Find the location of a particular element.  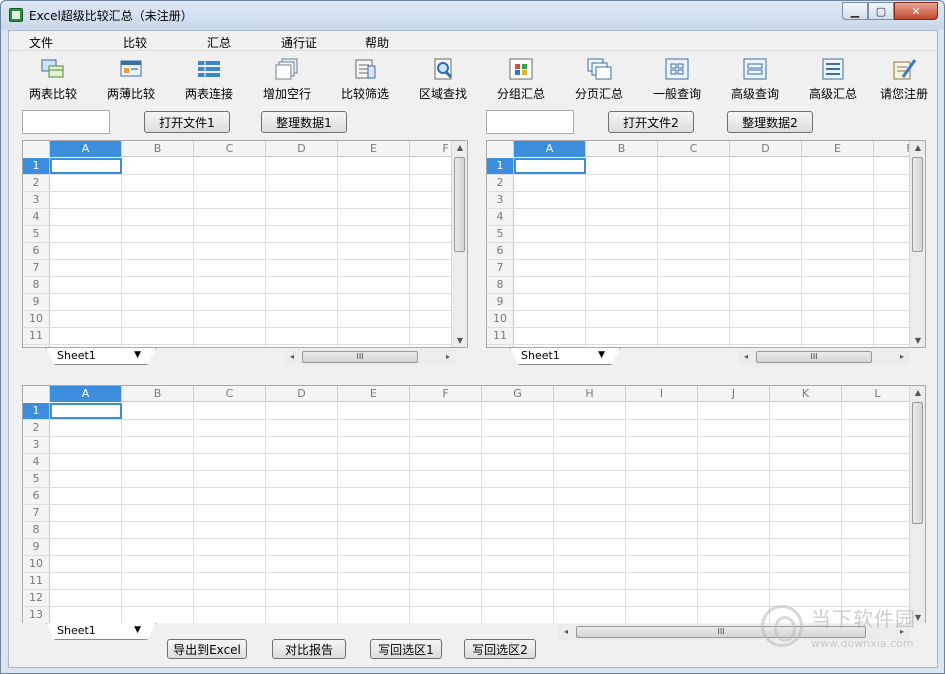

dropdown-arrow-icon: ▼ is located at coordinates (601, 355).